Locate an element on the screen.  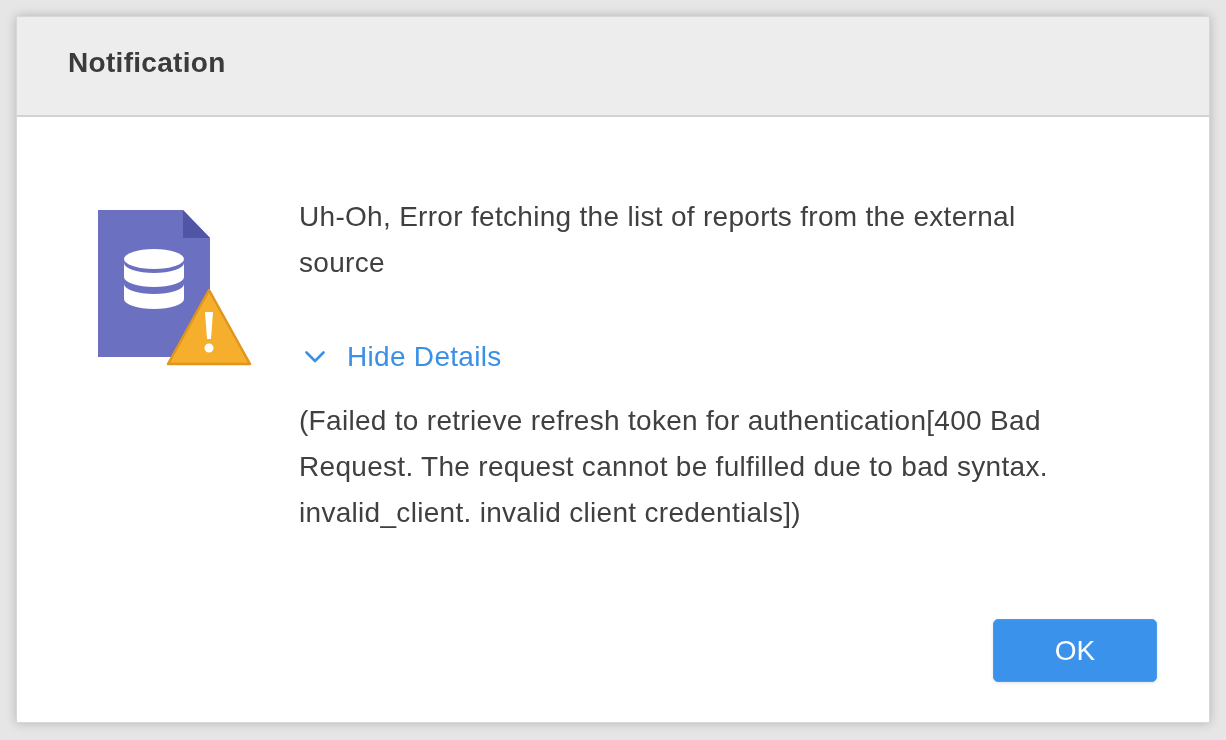
error-details: (Failed to retrieve refresh token for authentication[400 Bad Request. The request cannot be fulfilled due to bad syntax. invalid_client. invalid client credentials]) is located at coordinates (674, 467).